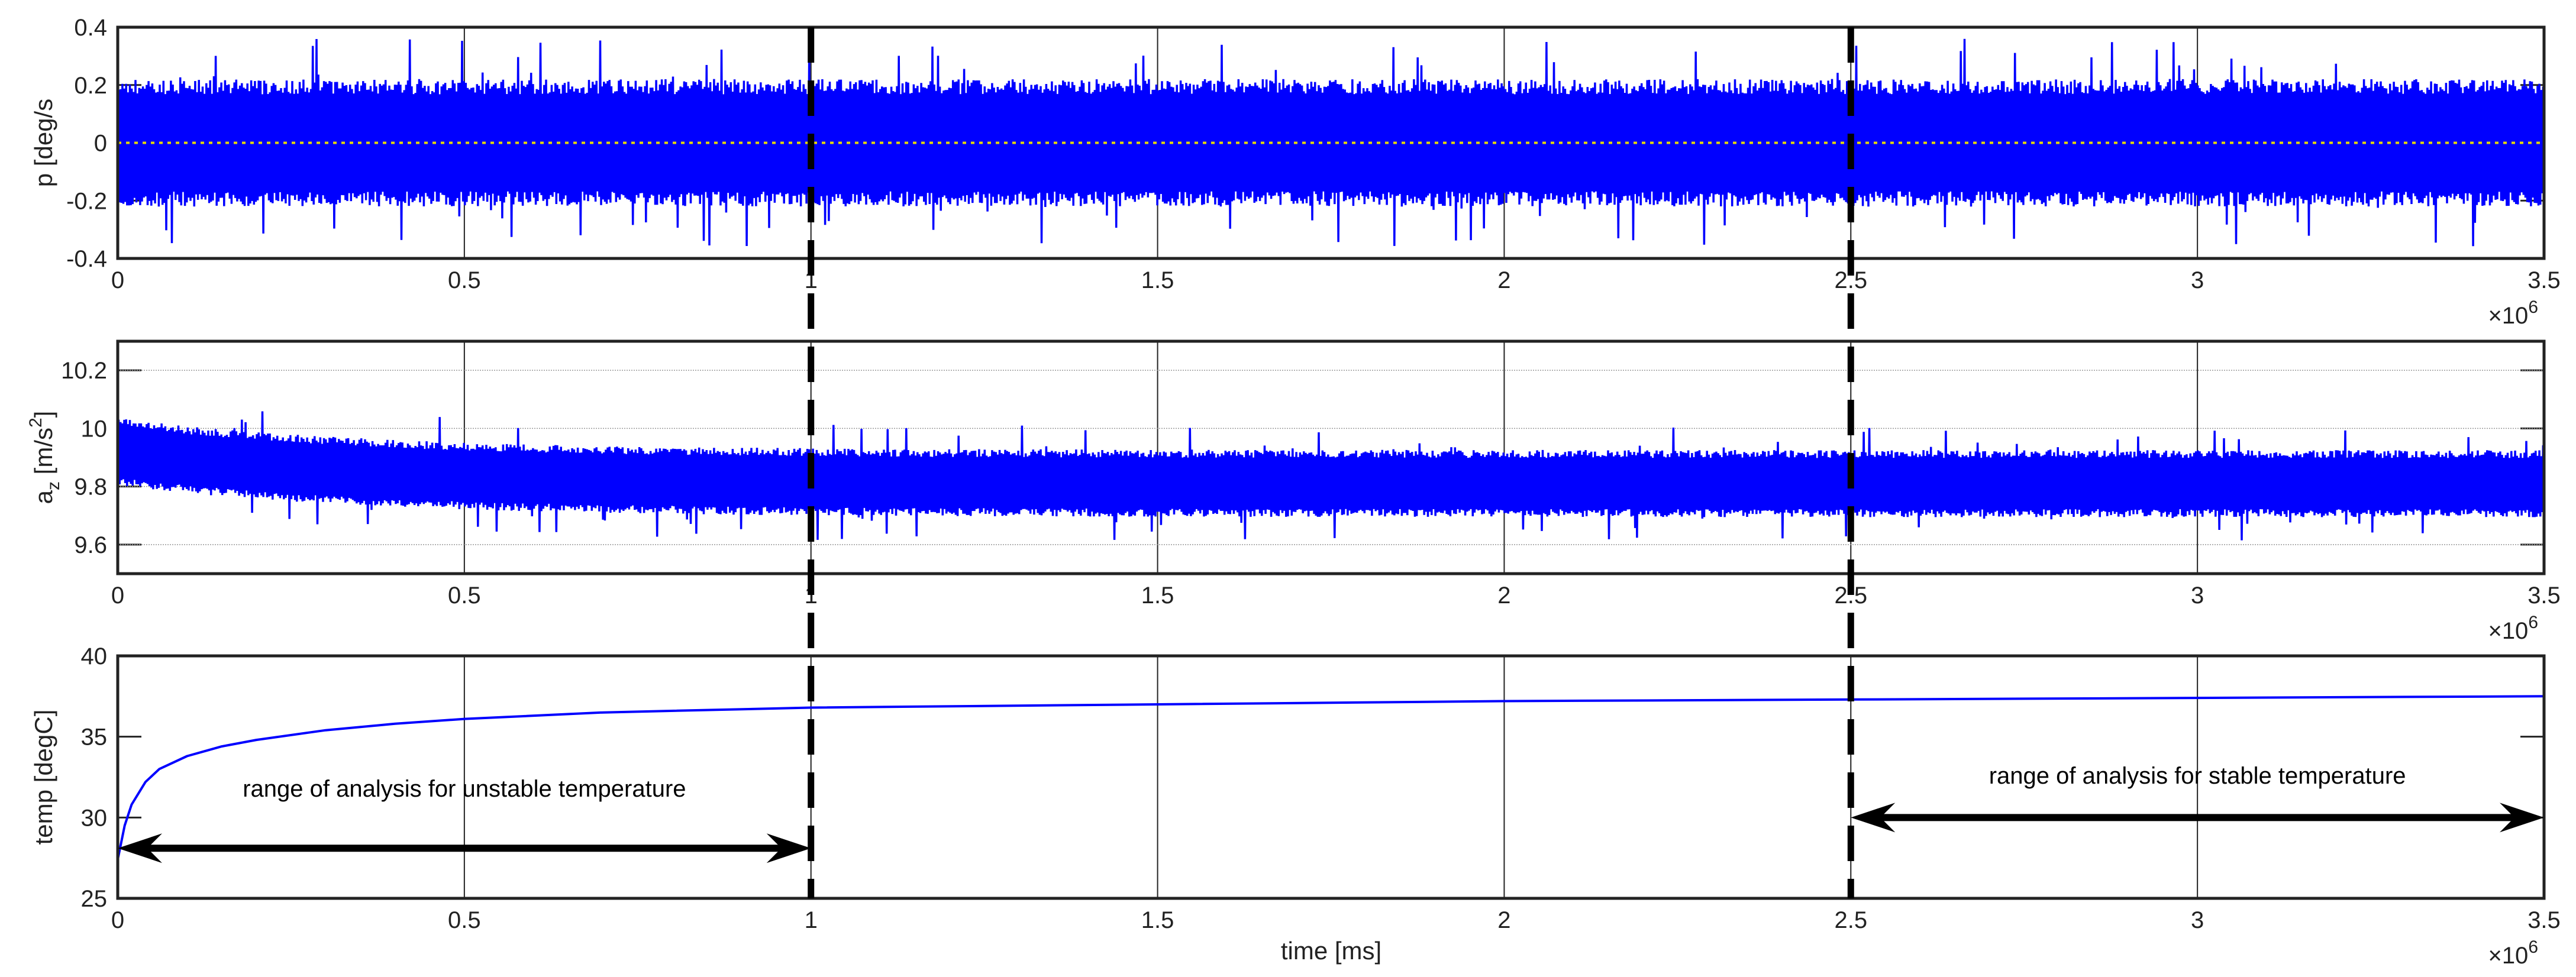 The height and width of the screenshot is (977, 2576). Describe the element at coordinates (100, 144) in the screenshot. I see `y-tick-label: 0` at that location.